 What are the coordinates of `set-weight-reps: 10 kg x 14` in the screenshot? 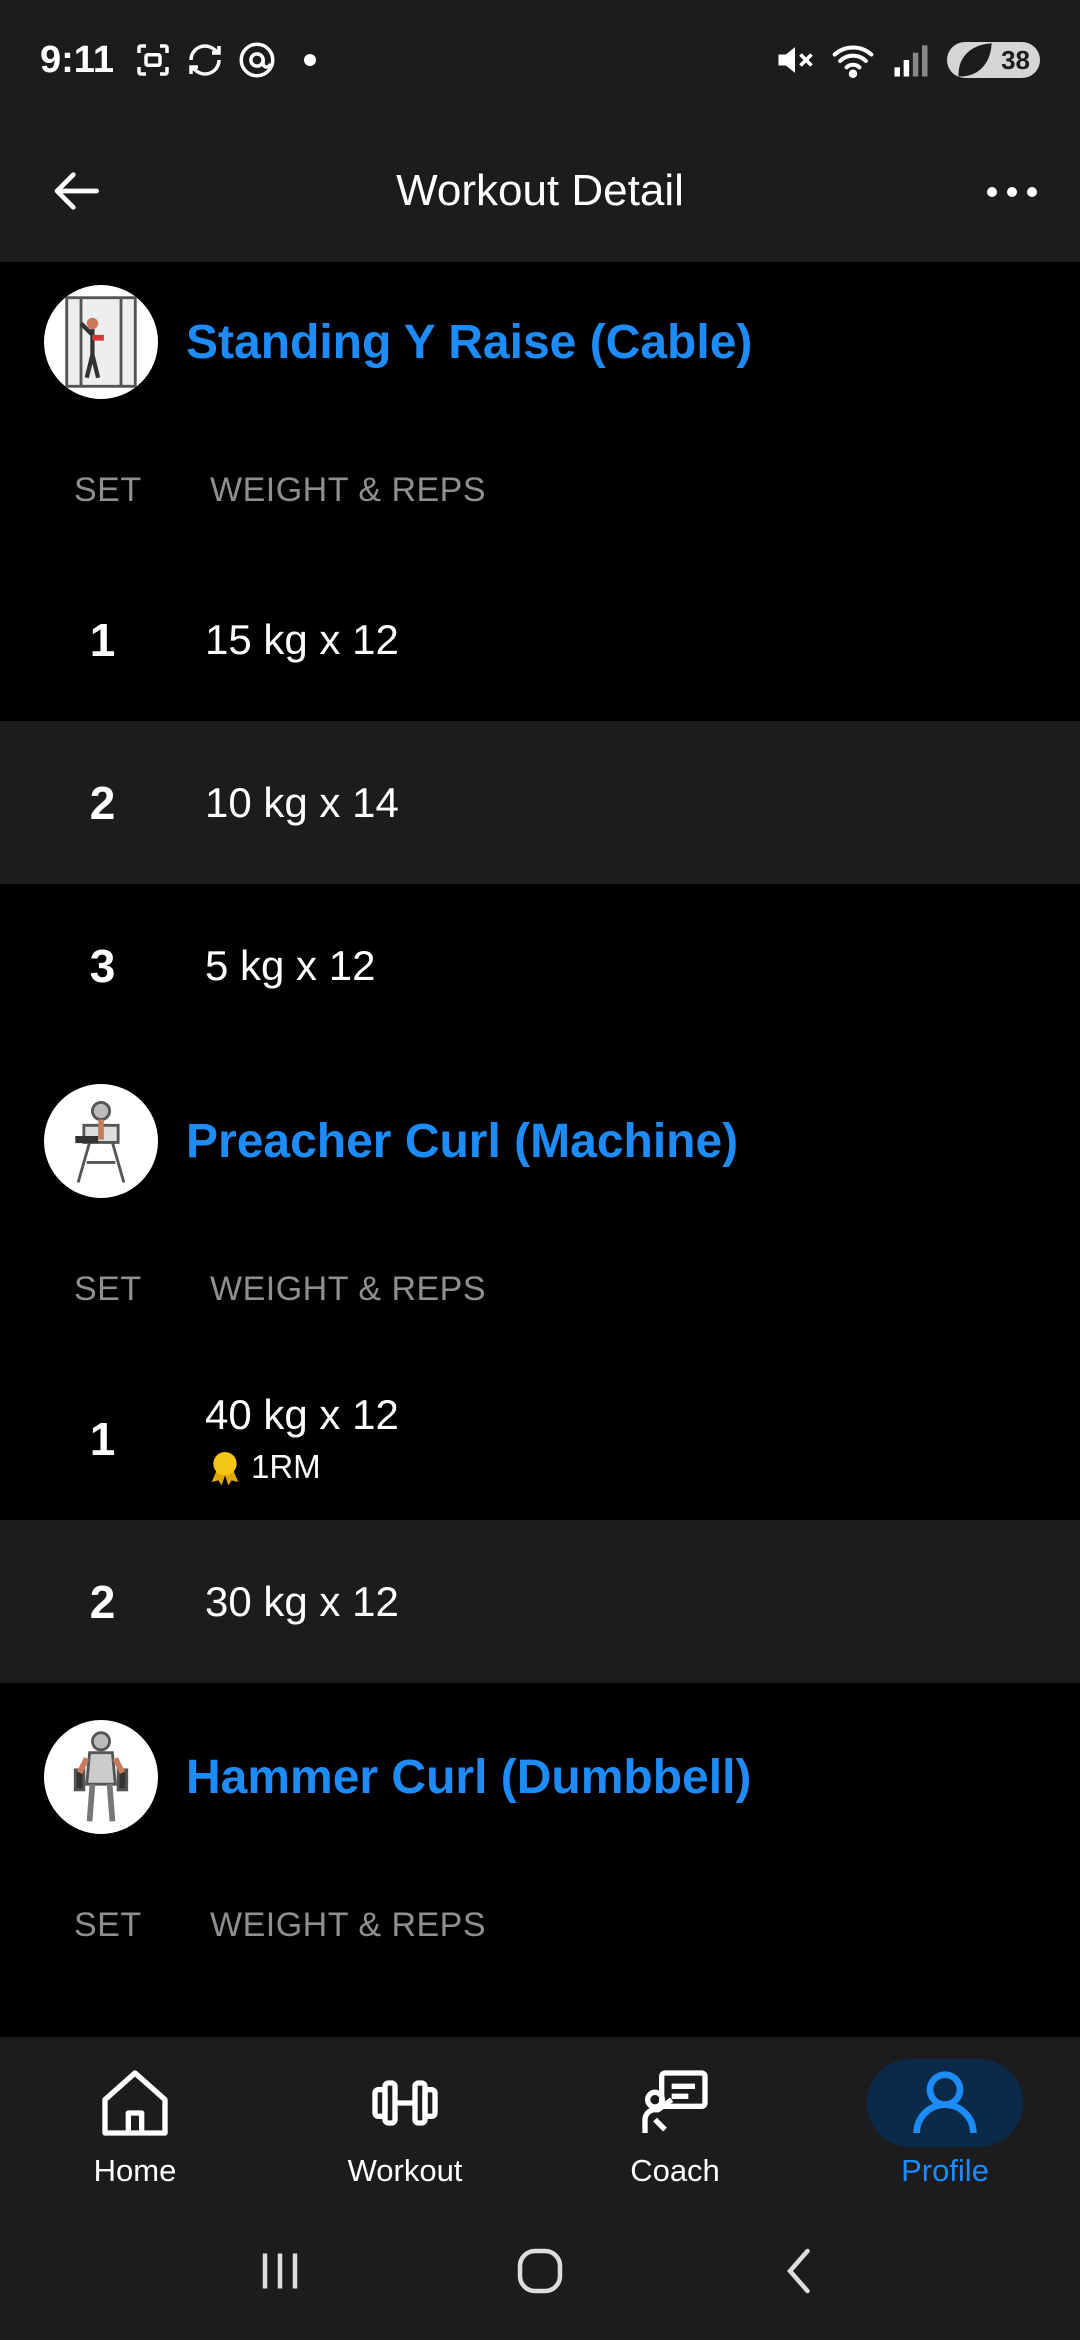 It's located at (302, 802).